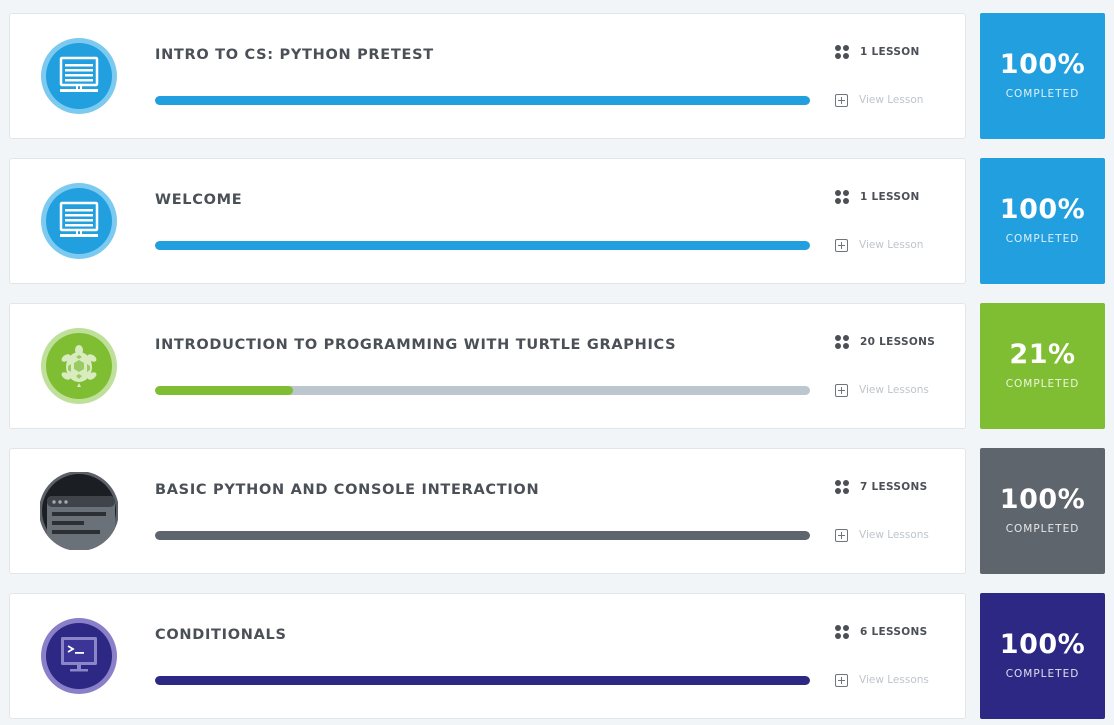  Describe the element at coordinates (199, 200) in the screenshot. I see `module-title: WELCOME` at that location.